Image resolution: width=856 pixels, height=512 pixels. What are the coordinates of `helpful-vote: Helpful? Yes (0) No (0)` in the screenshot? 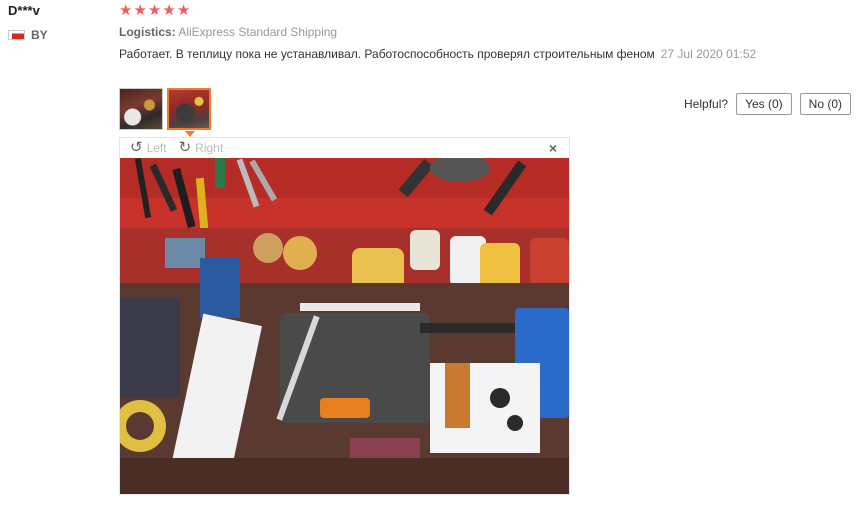 It's located at (767, 104).